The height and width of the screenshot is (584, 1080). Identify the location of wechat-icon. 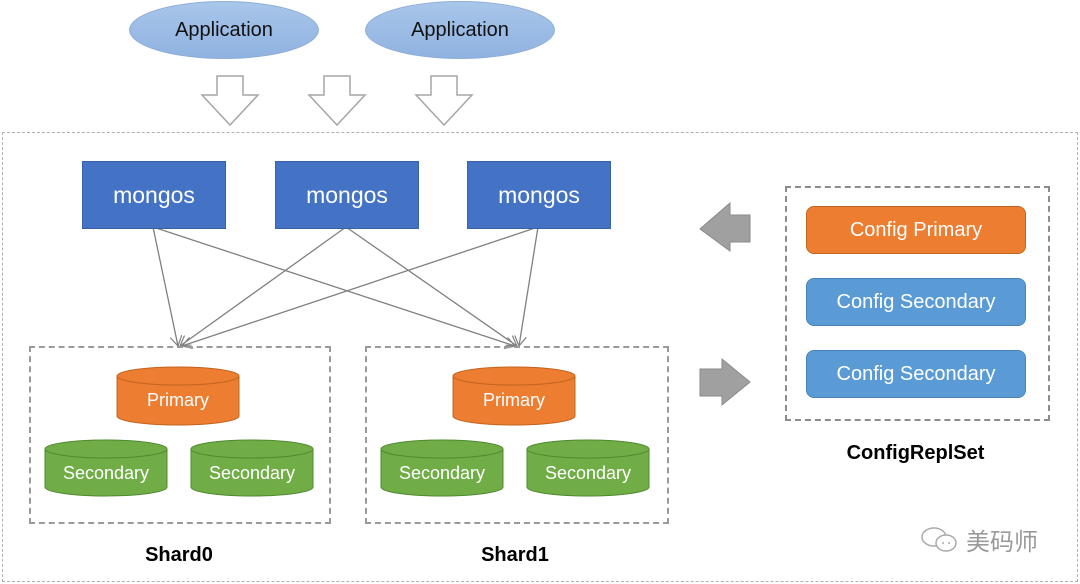
(939, 539).